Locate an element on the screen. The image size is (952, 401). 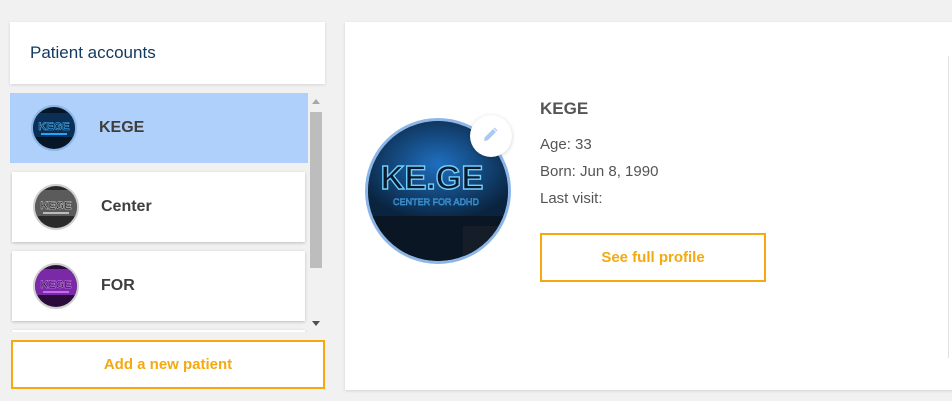
patient-item-partial is located at coordinates (158, 331).